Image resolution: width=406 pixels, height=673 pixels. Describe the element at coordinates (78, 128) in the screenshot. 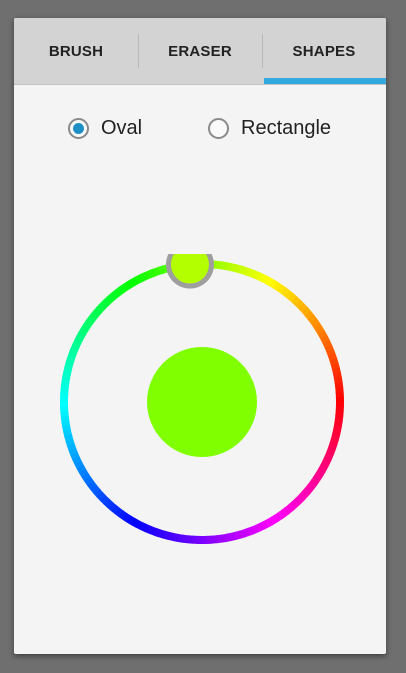

I see `oval-radio` at that location.